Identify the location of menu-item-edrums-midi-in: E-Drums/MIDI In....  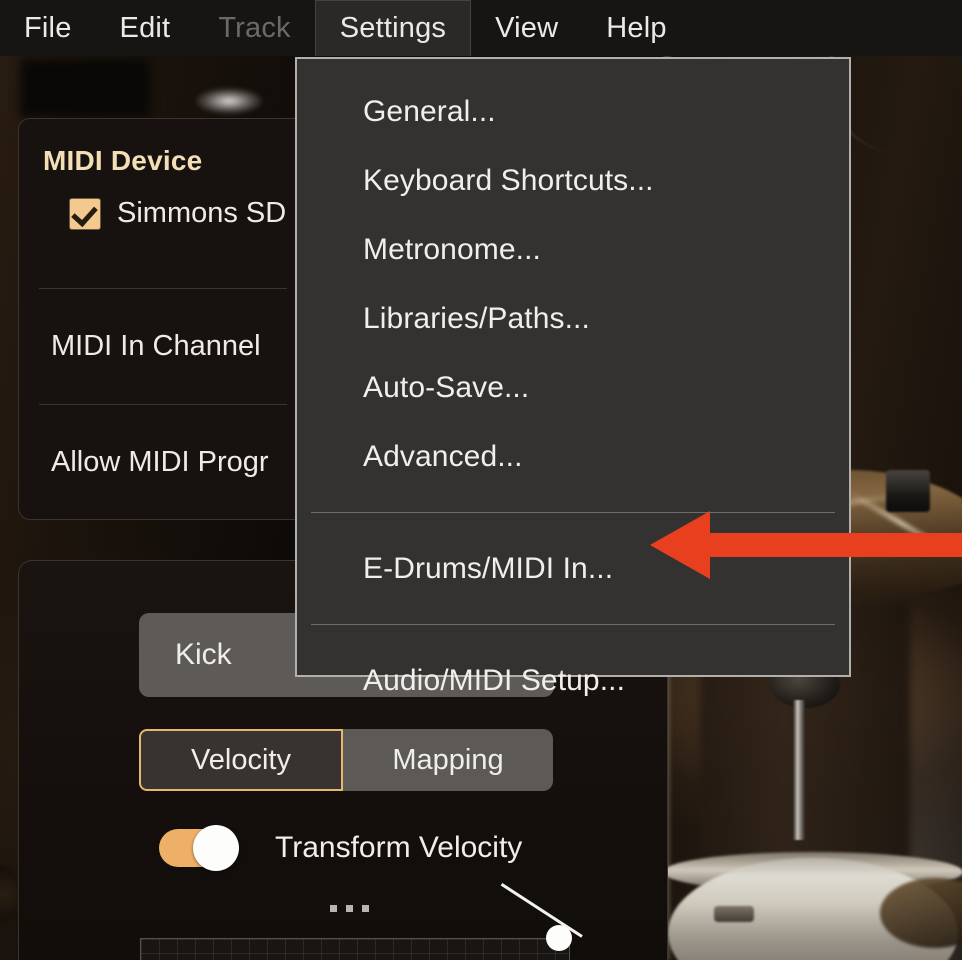
(573, 568).